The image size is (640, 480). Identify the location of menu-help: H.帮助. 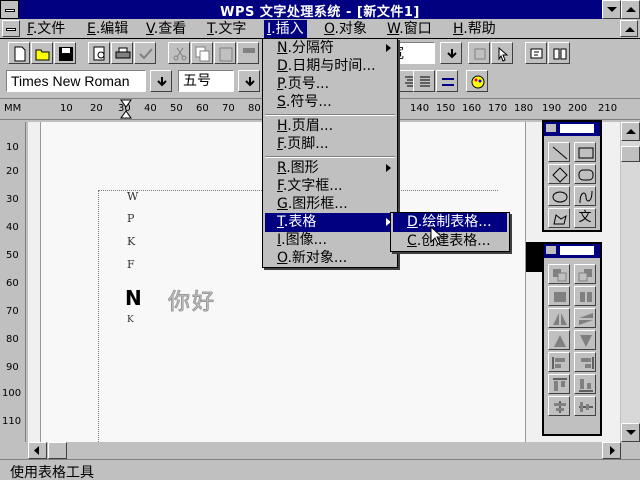
(474, 29).